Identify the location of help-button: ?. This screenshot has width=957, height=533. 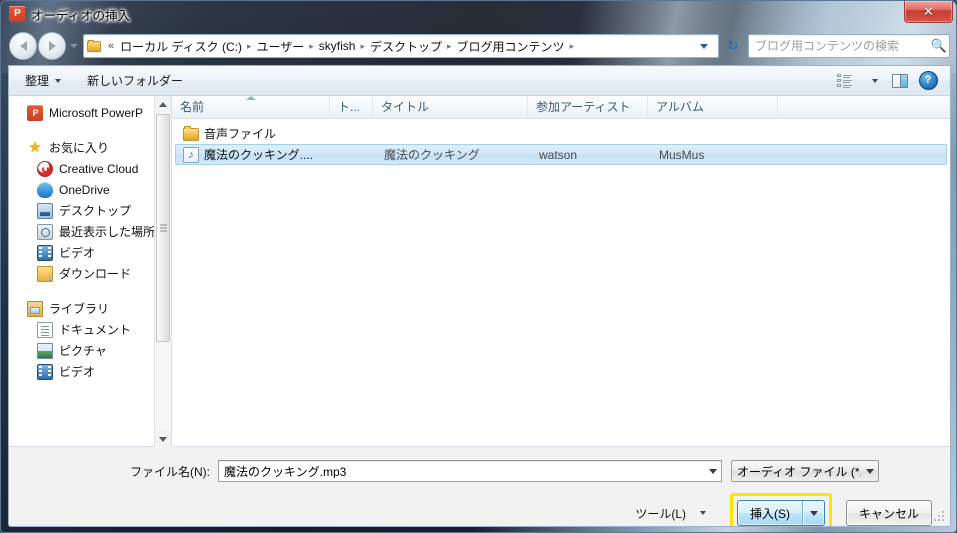
(928, 81).